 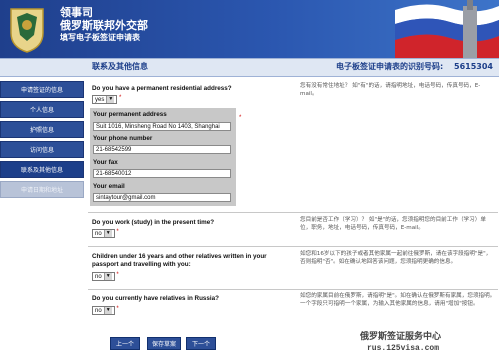 I want to click on sidebar-item-application-info: 申请签证的信息, so click(x=42, y=89).